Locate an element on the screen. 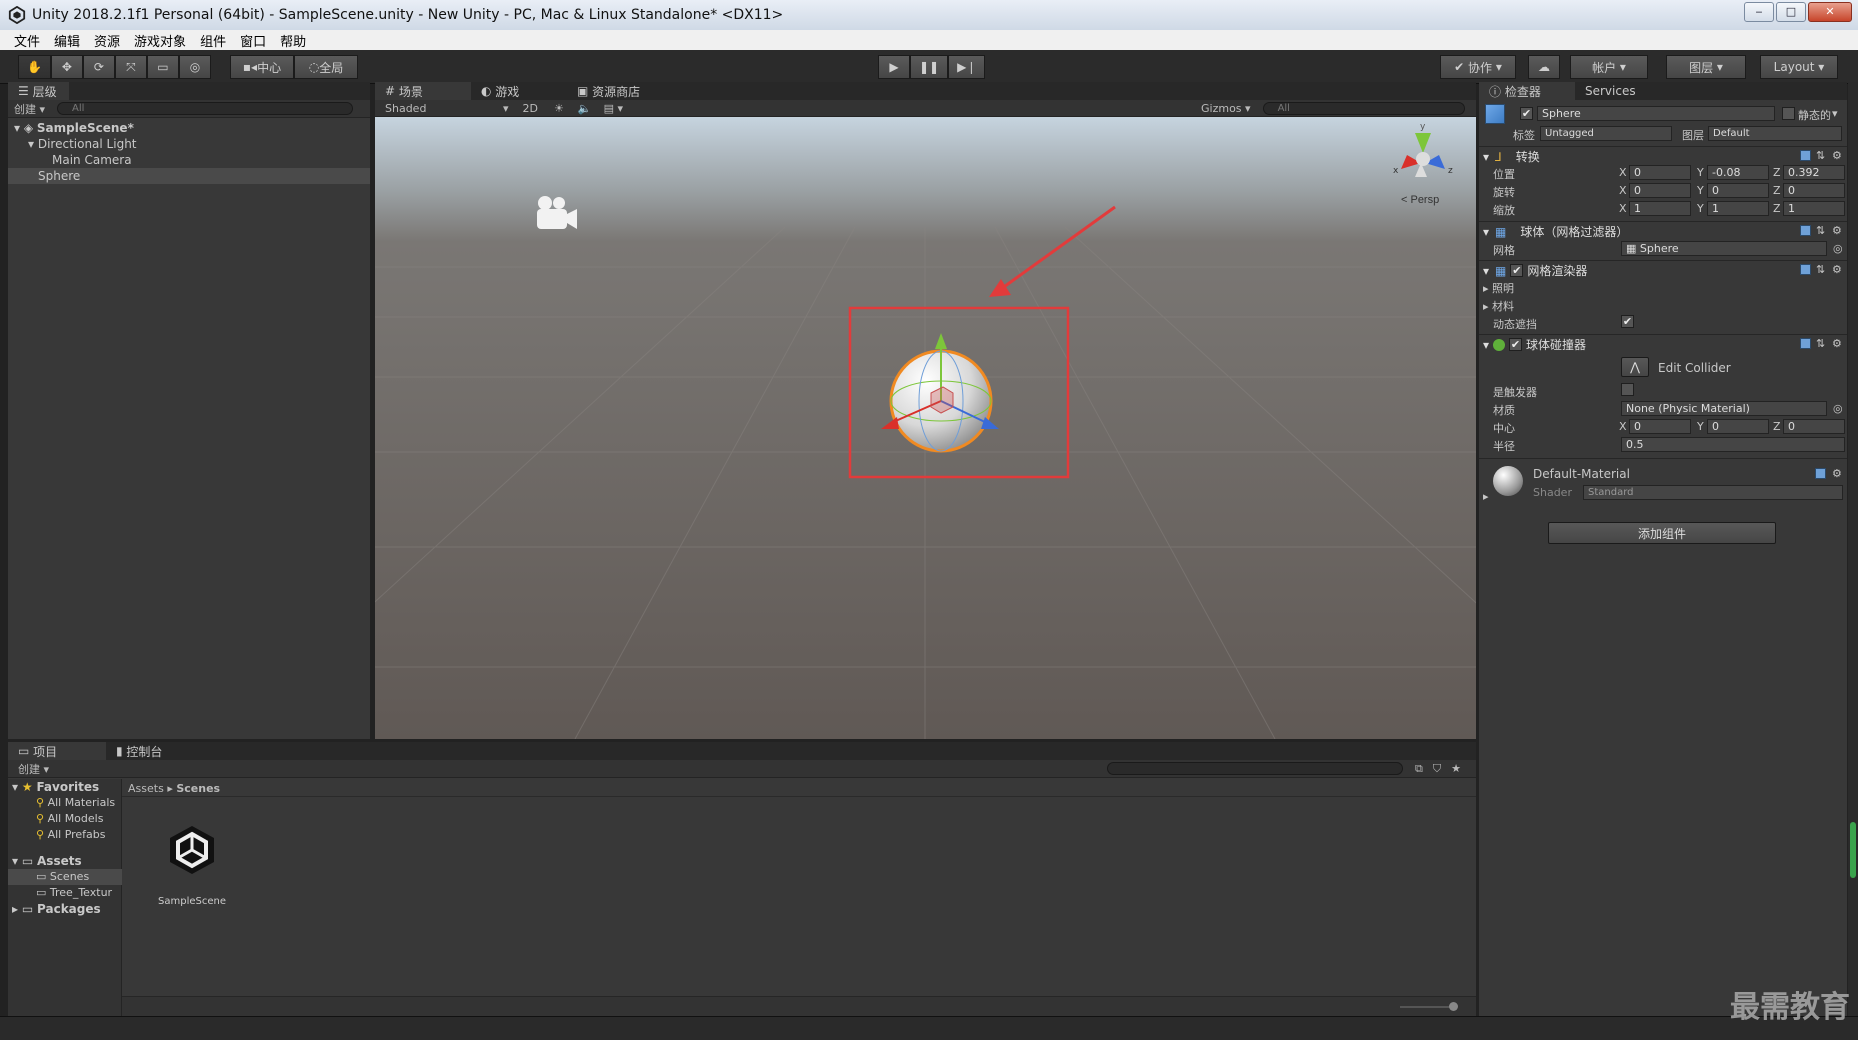 The height and width of the screenshot is (1040, 1858). favorite-star-icon: ★ is located at coordinates (1456, 768).